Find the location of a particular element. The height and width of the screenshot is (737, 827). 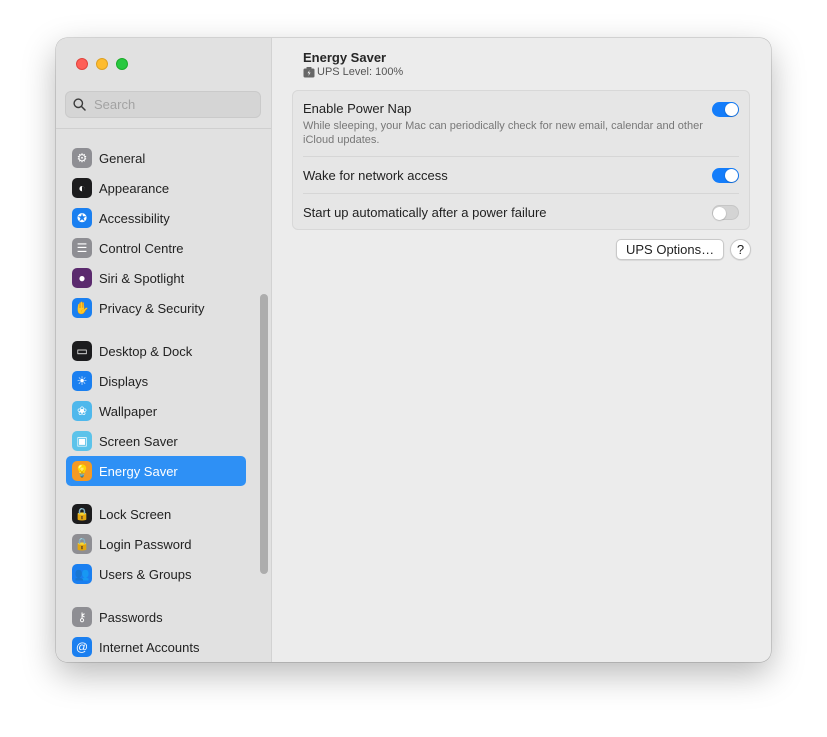

screen-saver-icon: ▣ is located at coordinates (82, 441).